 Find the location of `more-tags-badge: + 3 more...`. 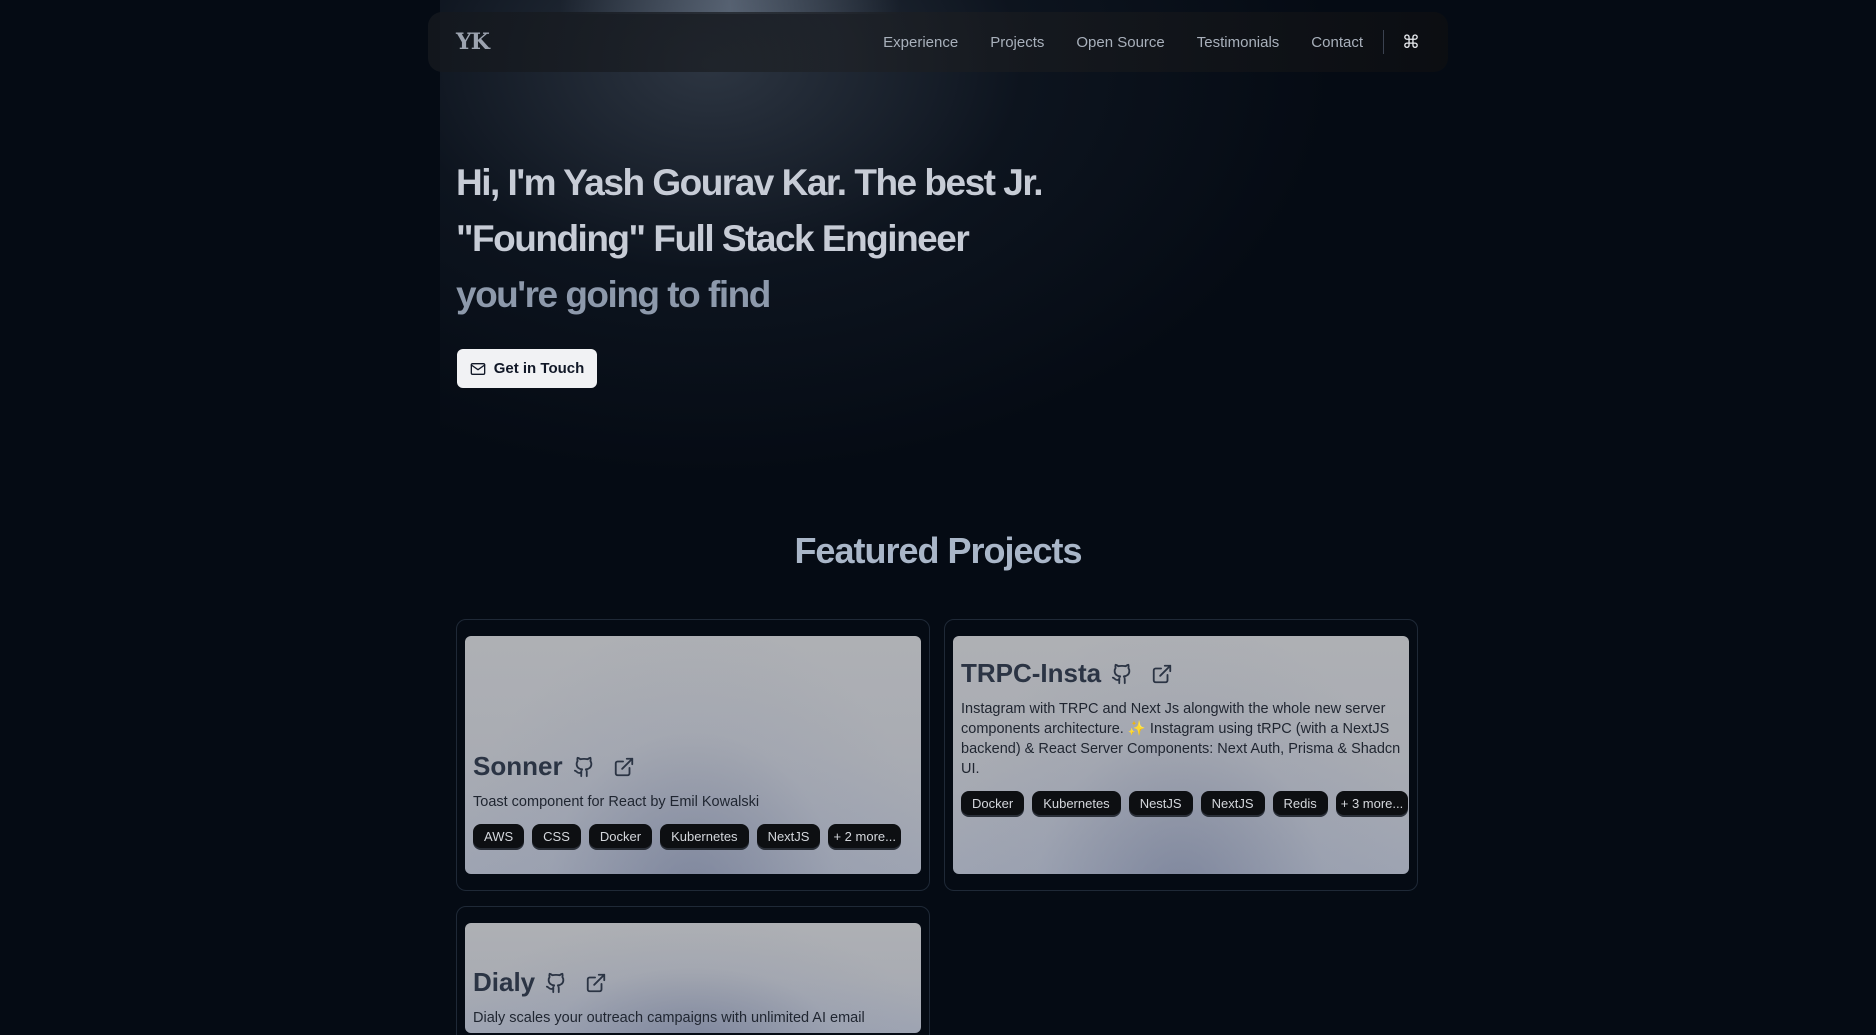

more-tags-badge: + 3 more... is located at coordinates (1372, 803).